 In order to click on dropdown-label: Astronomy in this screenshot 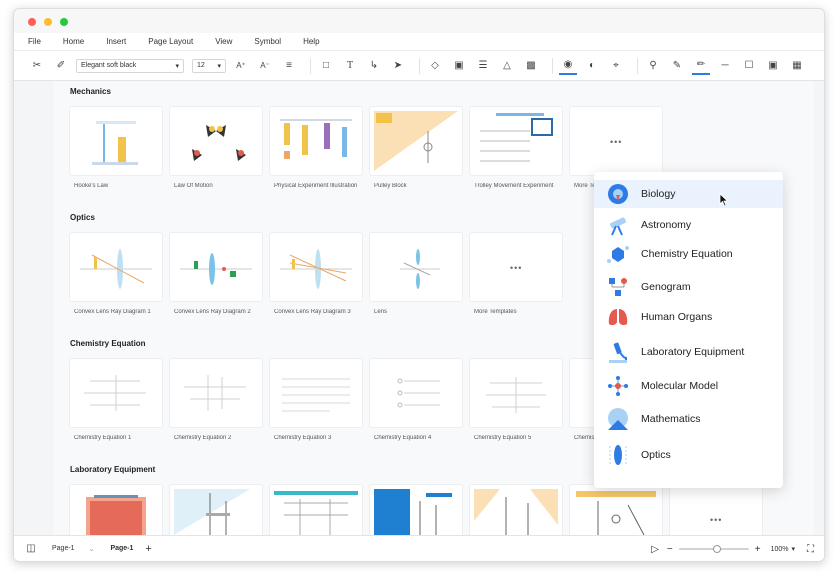, I will do `click(666, 225)`.